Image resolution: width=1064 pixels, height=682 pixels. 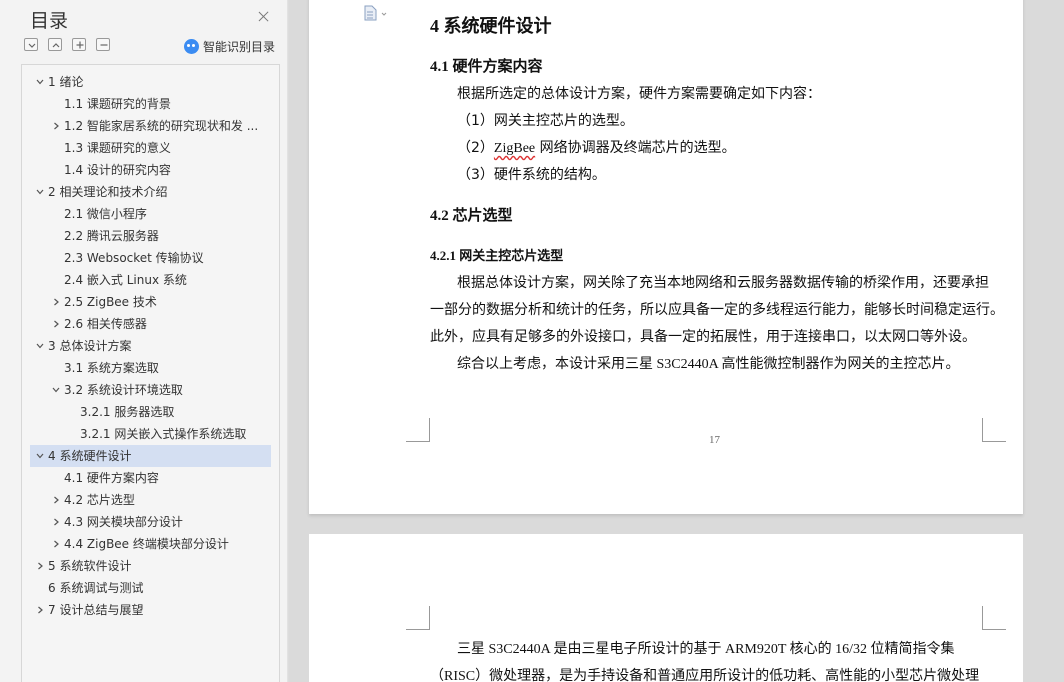 I want to click on list-item: （2）ZigBee 网络协调器及终端芯片的选型。, so click(x=596, y=147).